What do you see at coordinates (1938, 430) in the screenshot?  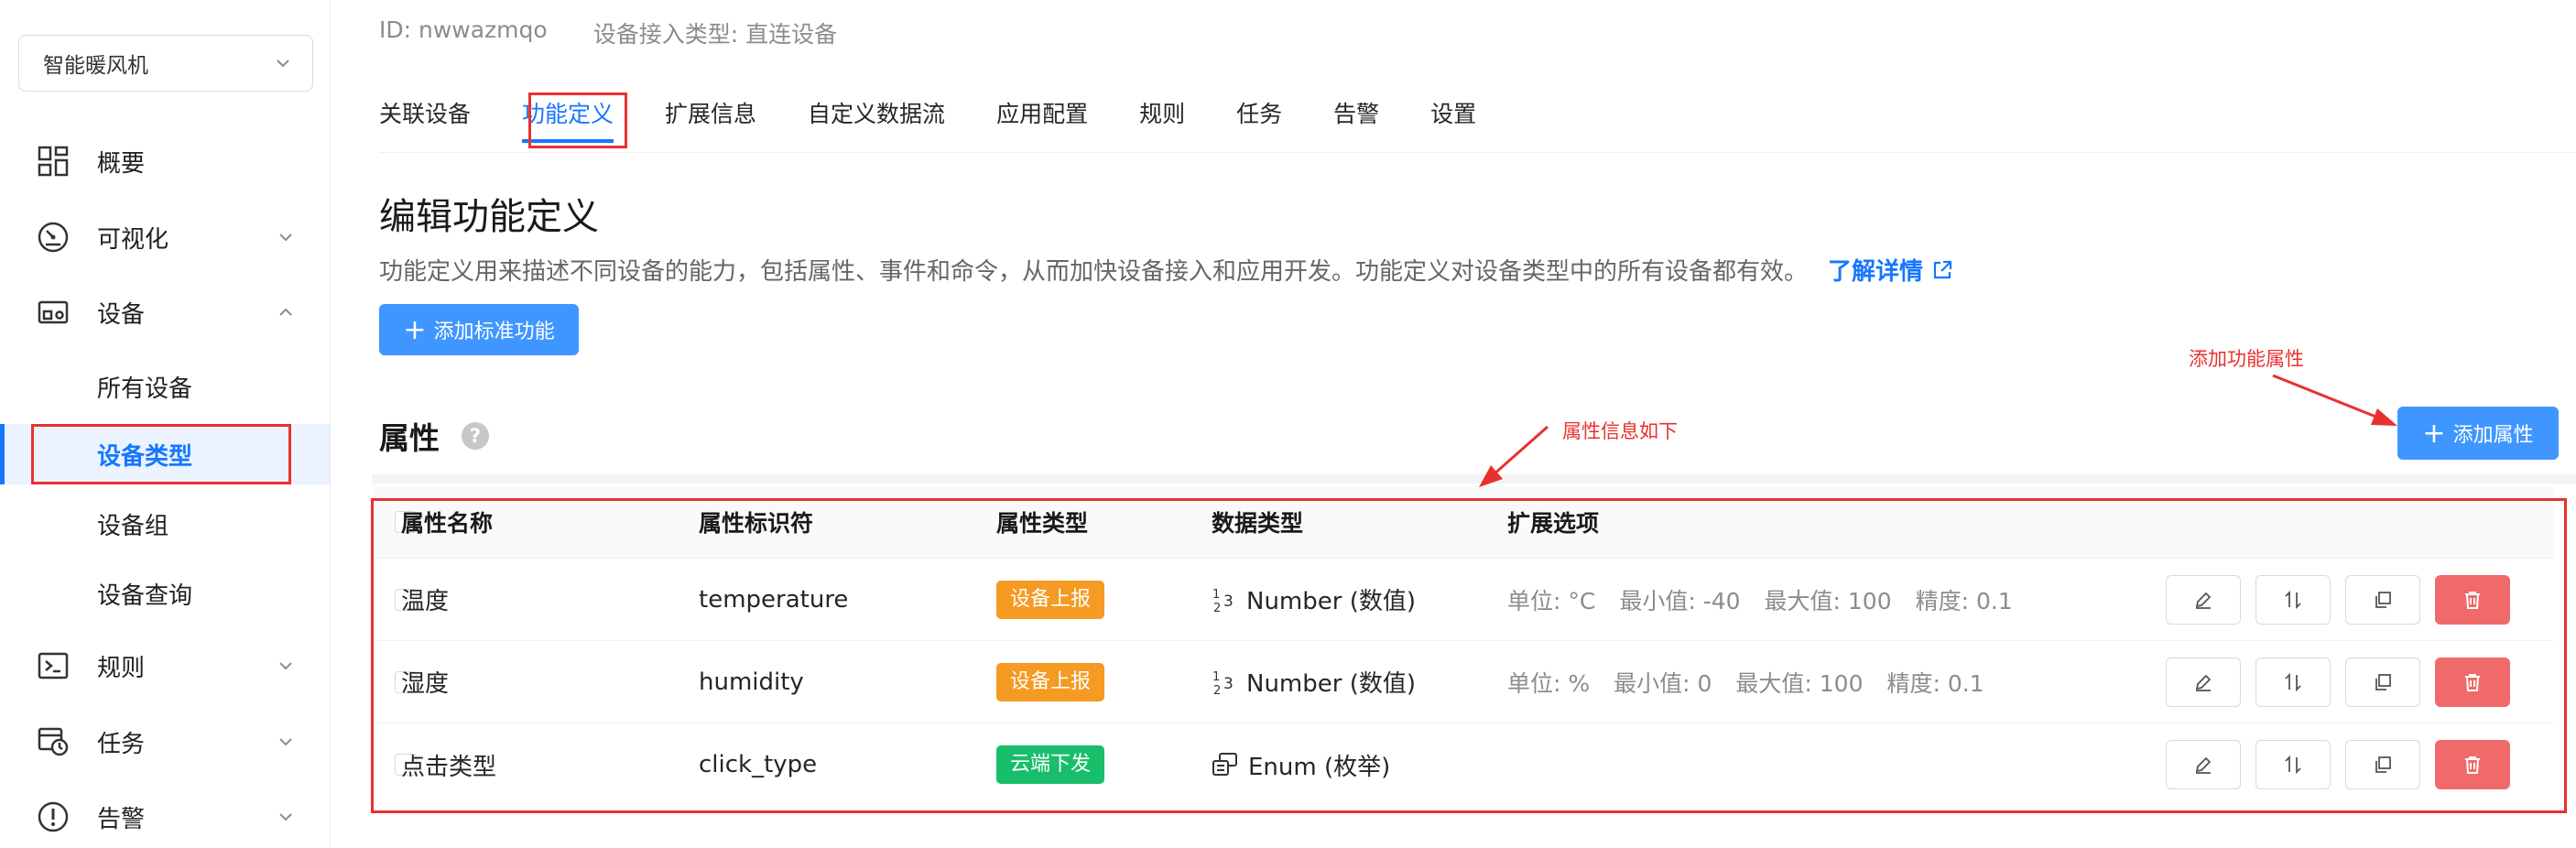 I see `annotation-arrows` at bounding box center [1938, 430].